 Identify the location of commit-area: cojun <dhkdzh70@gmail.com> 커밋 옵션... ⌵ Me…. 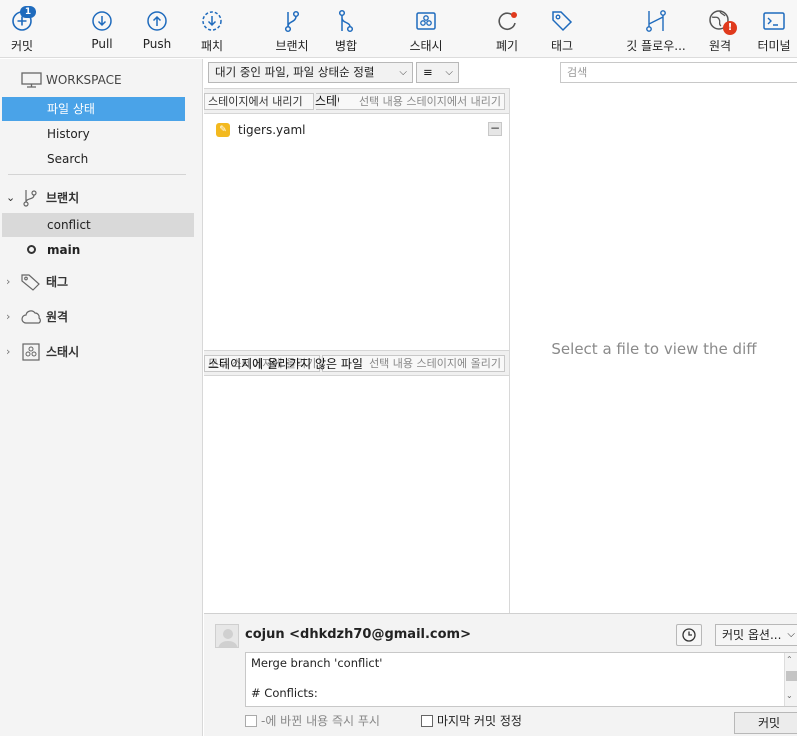
(500, 674).